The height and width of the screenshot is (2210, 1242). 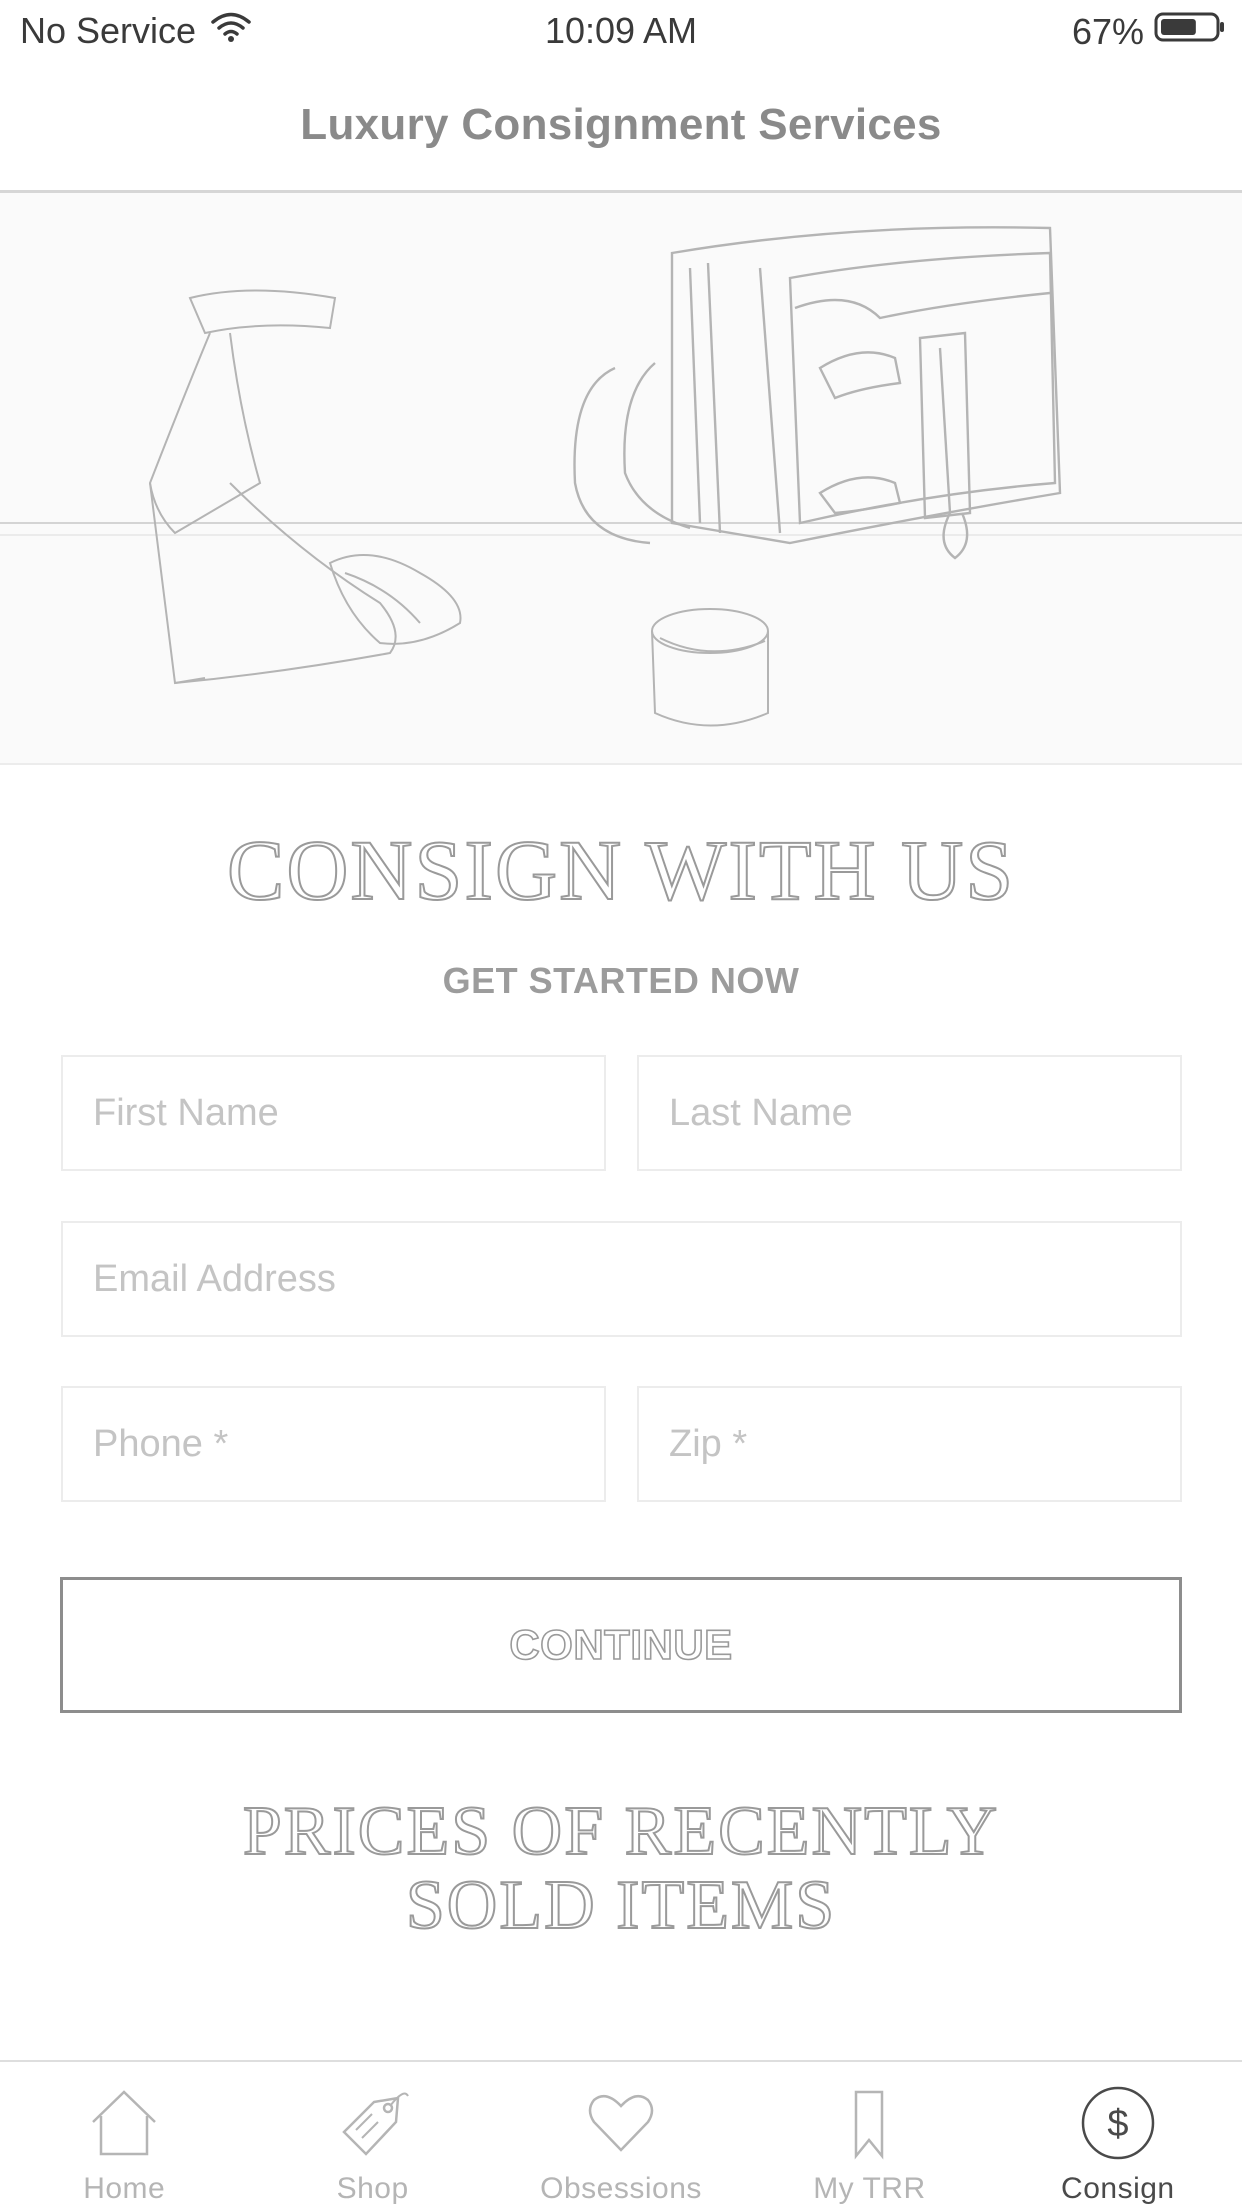 What do you see at coordinates (124, 2188) in the screenshot?
I see `tab-home-label: Home` at bounding box center [124, 2188].